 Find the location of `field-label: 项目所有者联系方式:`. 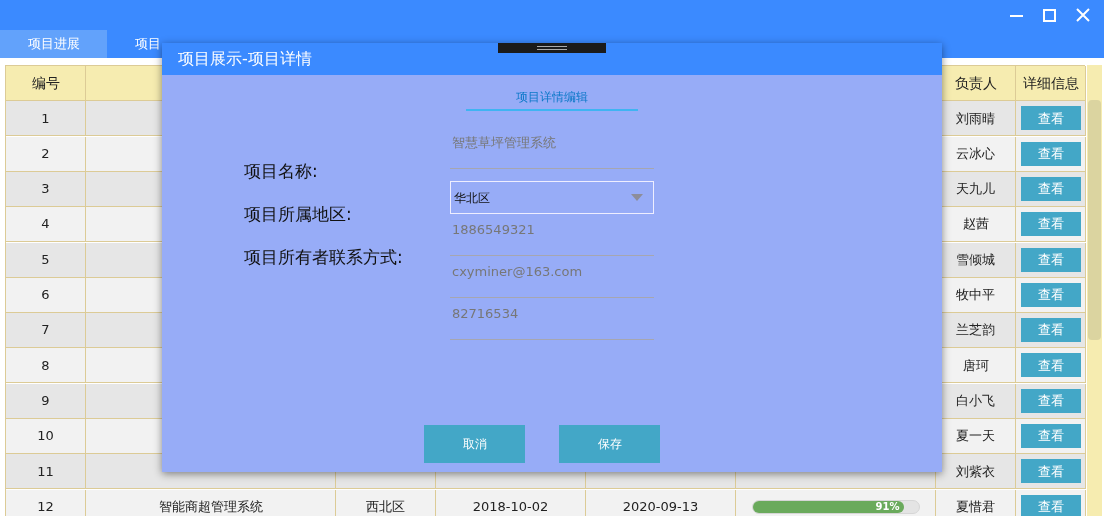

field-label: 项目所有者联系方式: is located at coordinates (324, 257).